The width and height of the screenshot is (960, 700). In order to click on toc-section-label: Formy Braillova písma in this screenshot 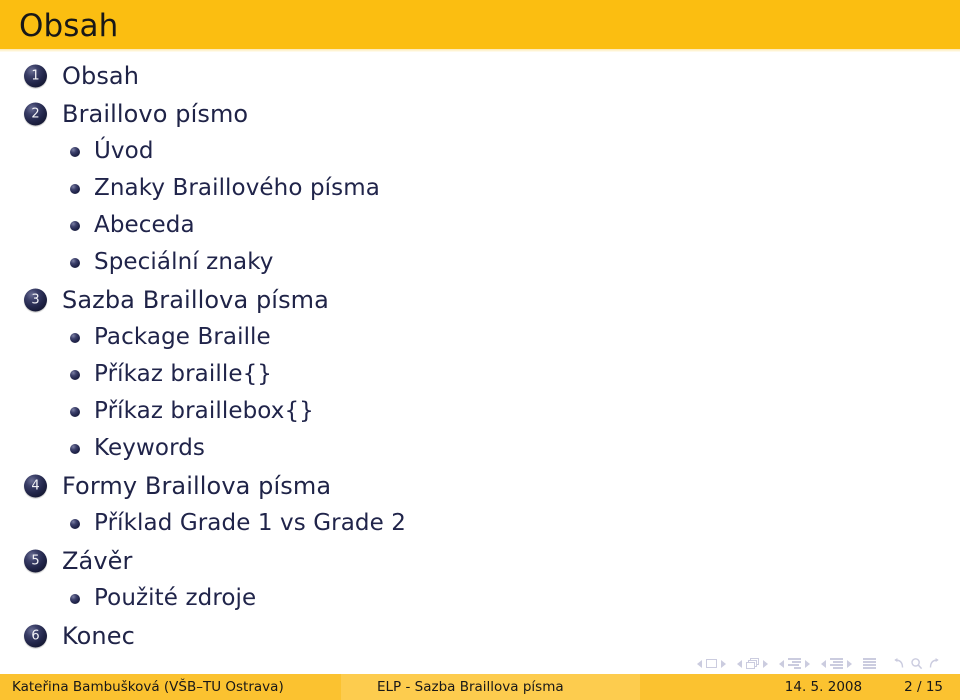, I will do `click(197, 486)`.